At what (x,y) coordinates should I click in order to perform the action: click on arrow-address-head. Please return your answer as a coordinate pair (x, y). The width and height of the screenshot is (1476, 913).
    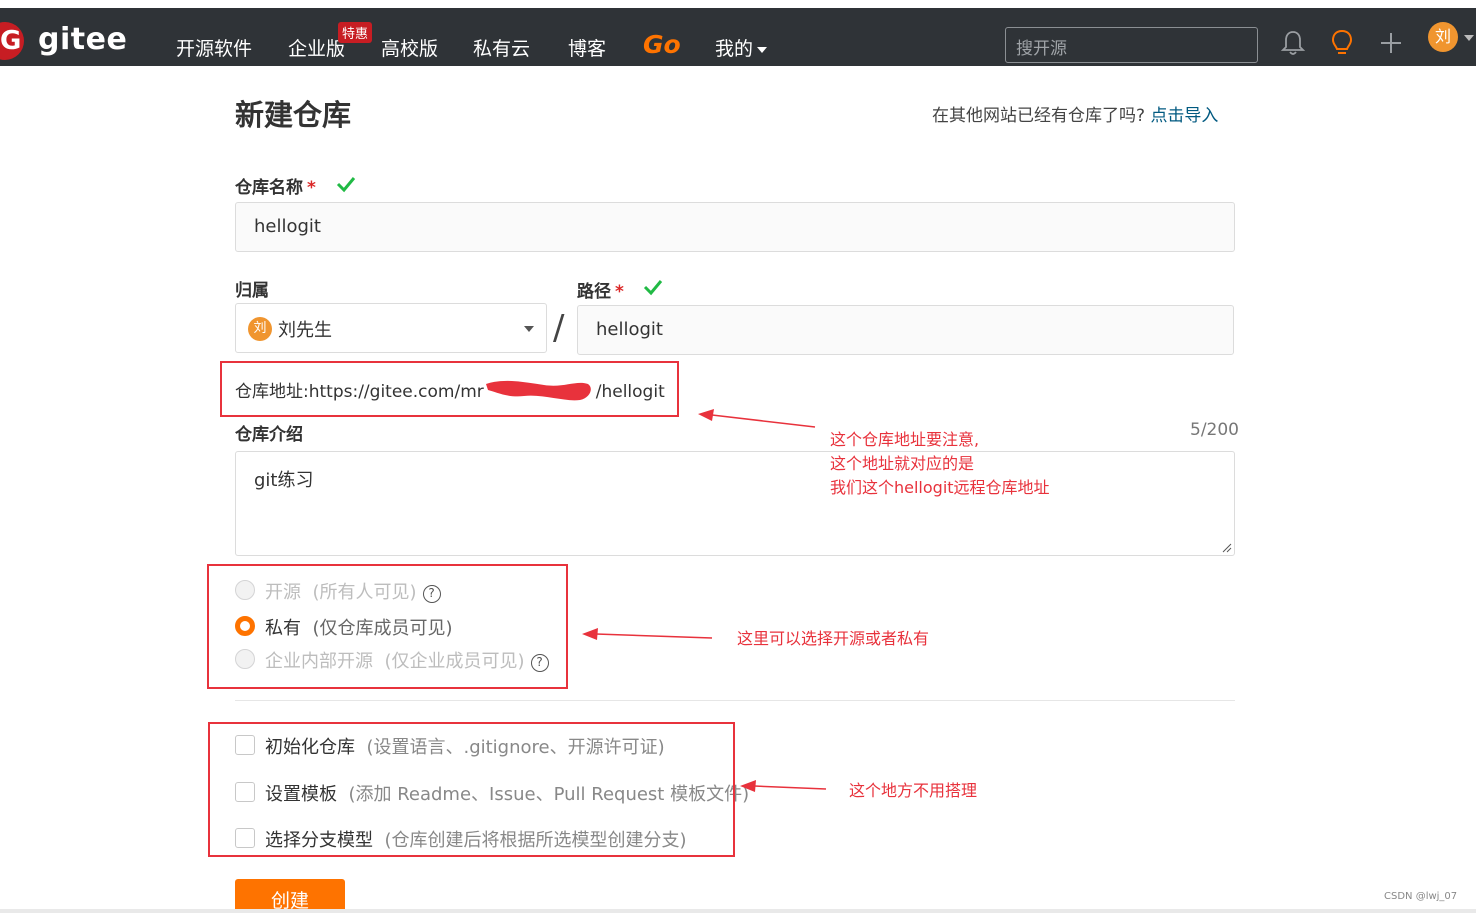
    Looking at the image, I should click on (706, 415).